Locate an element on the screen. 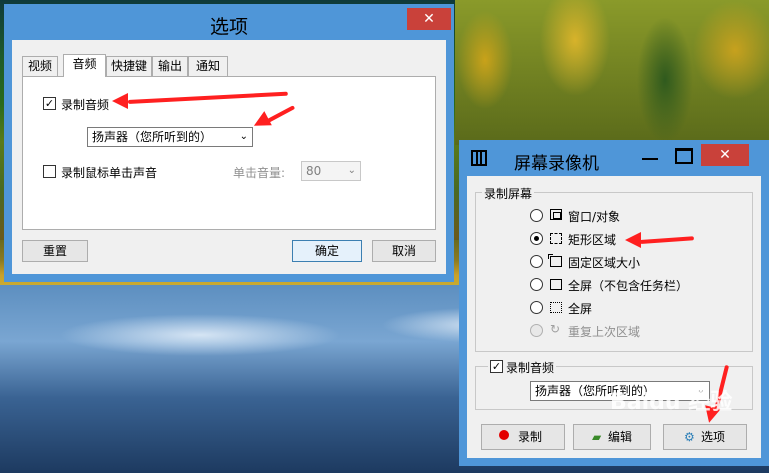 The height and width of the screenshot is (473, 769). options-title: 选项 is located at coordinates (228, 27).